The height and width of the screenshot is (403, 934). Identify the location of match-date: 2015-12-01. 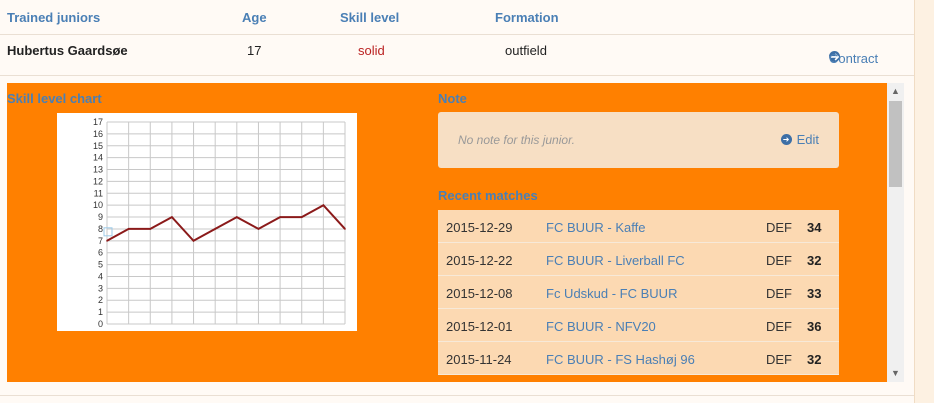
(479, 326).